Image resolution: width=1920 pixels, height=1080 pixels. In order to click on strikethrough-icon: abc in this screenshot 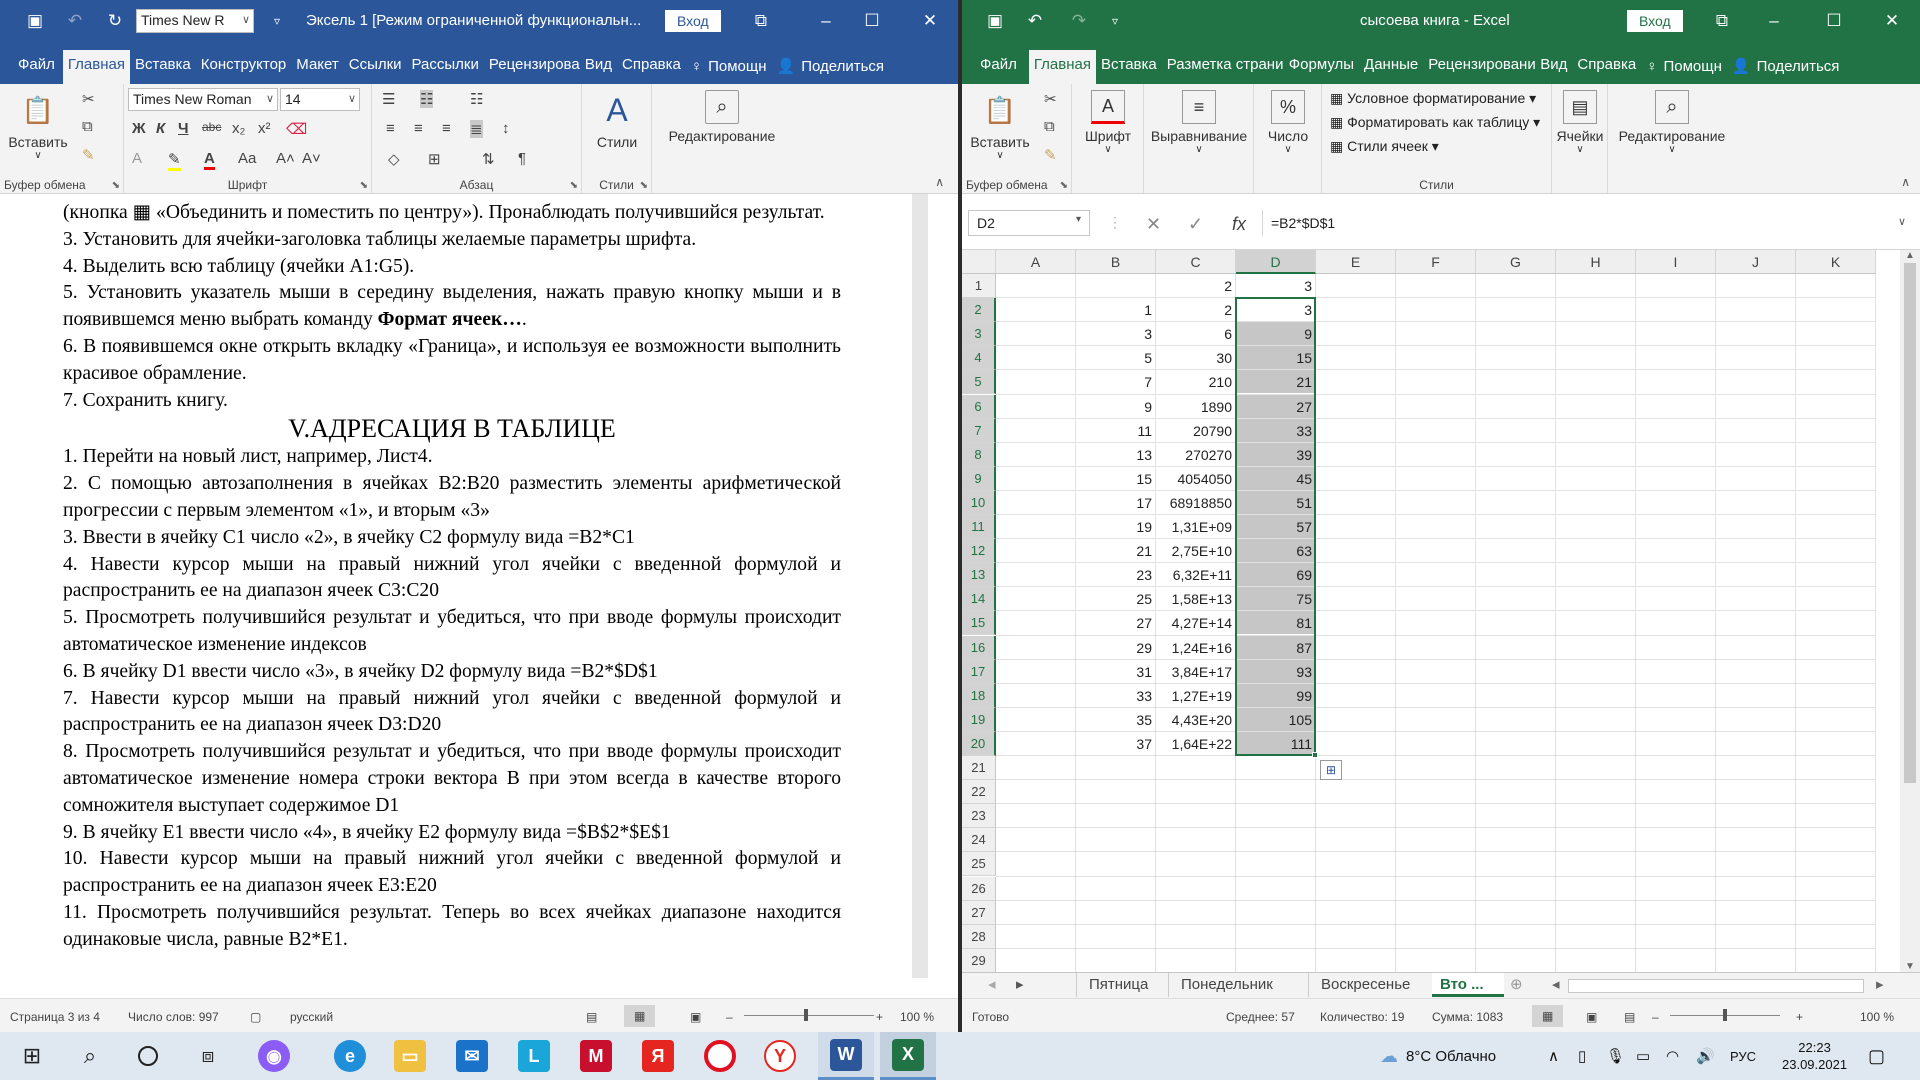, I will do `click(211, 127)`.